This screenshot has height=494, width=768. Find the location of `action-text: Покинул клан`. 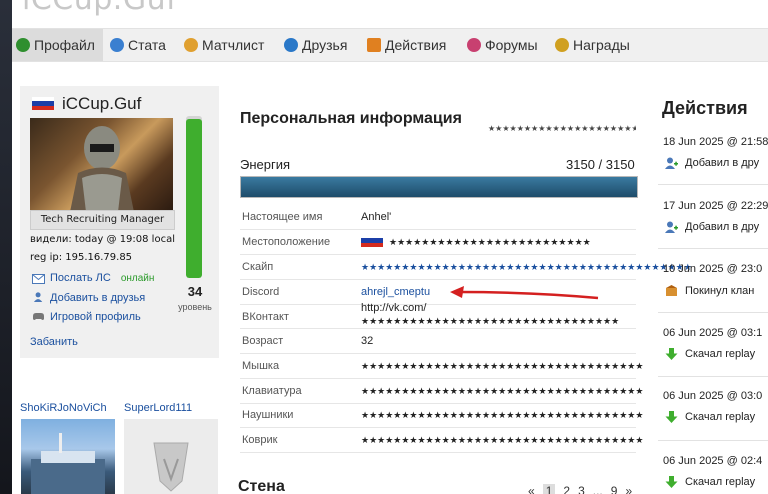

action-text: Покинул клан is located at coordinates (720, 291).